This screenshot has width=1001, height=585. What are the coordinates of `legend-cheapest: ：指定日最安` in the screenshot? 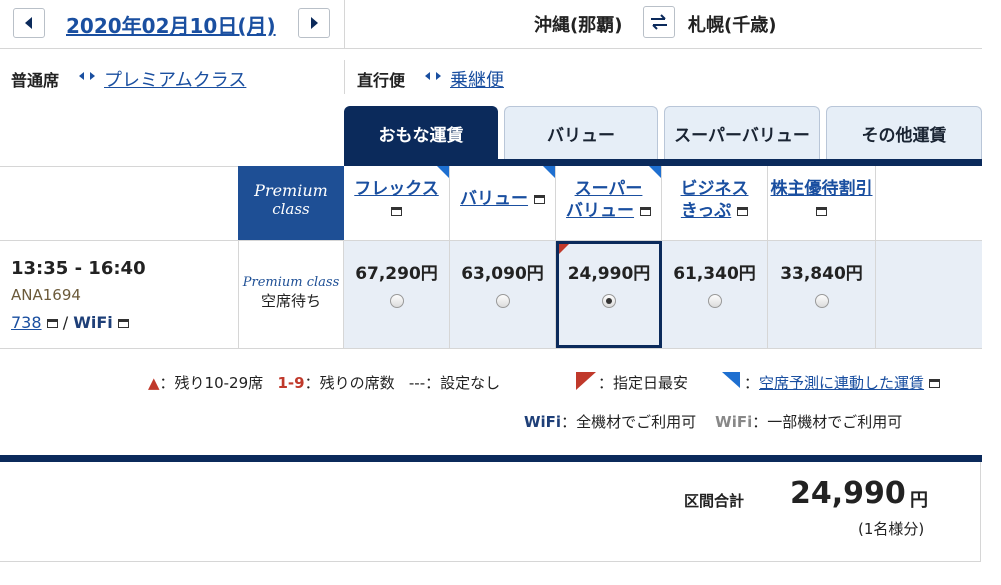 It's located at (643, 383).